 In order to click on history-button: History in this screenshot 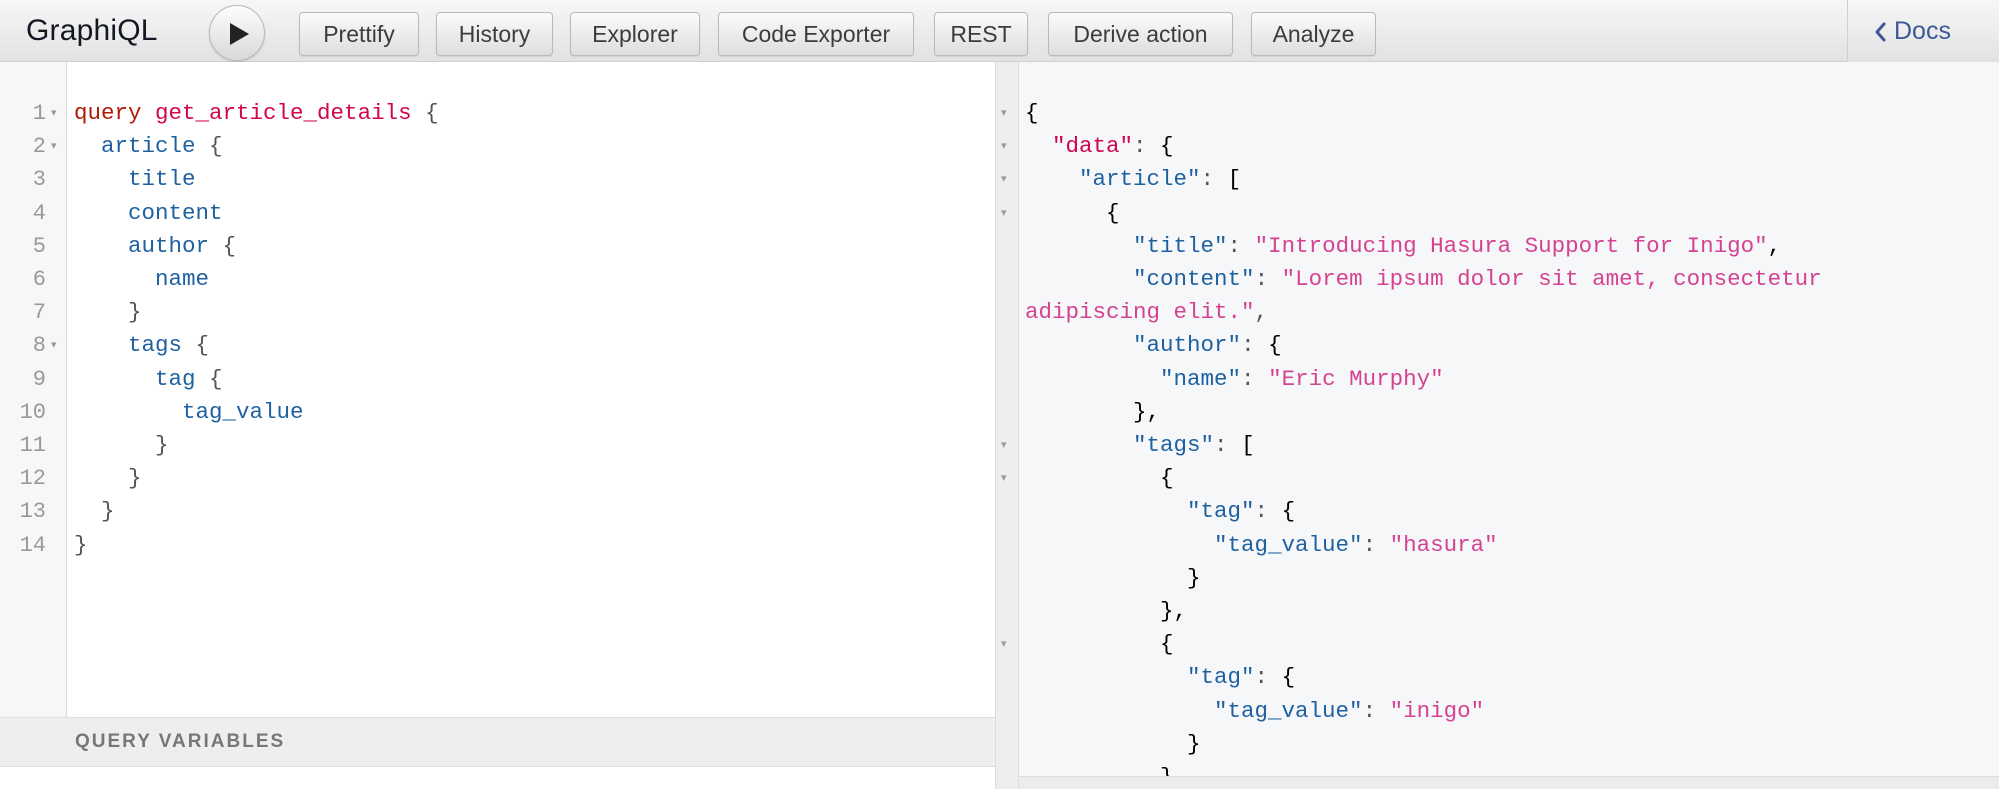, I will do `click(494, 34)`.